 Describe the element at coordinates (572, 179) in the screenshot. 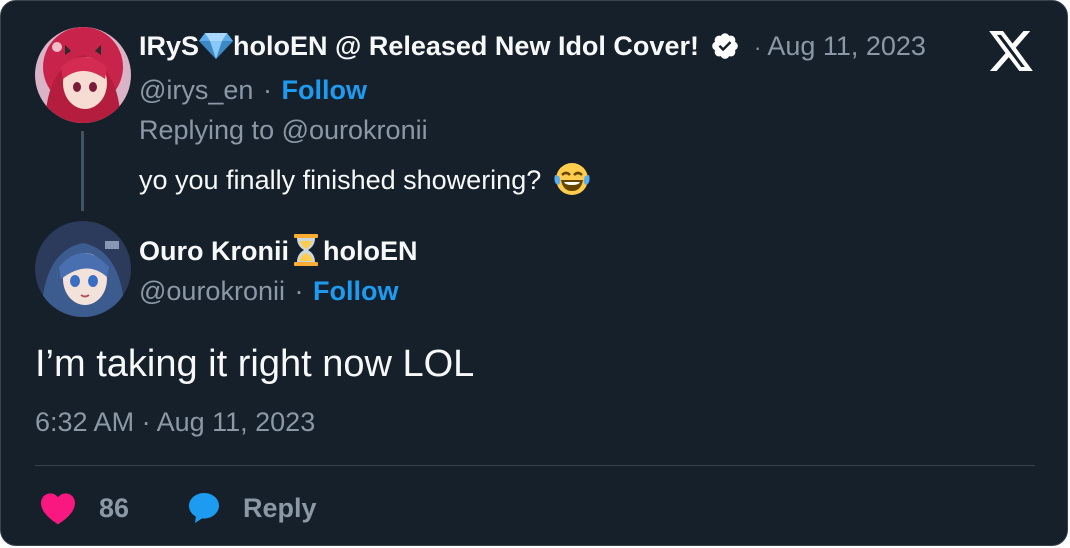

I see `tears-of-joy-emoji-icon` at that location.